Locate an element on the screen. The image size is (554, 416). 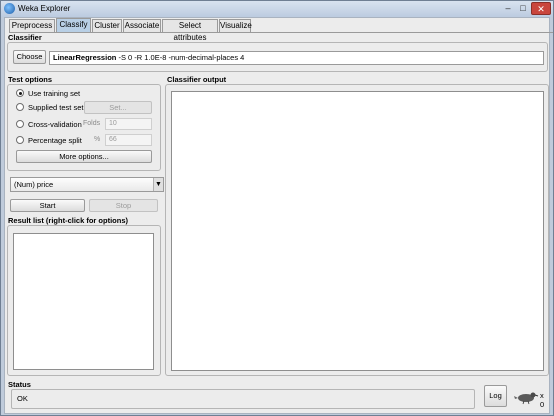
use-training-set-label: Use training set is located at coordinates (54, 93).